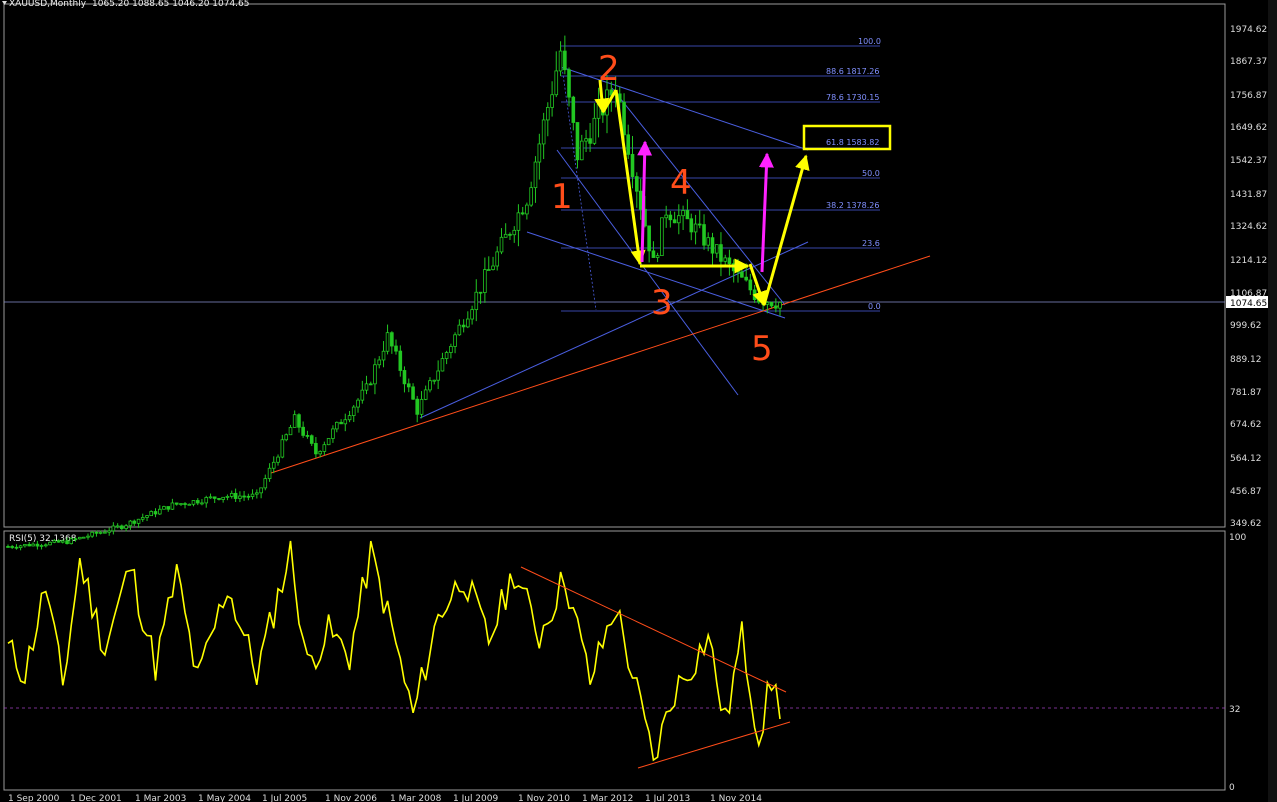 Image resolution: width=1277 pixels, height=802 pixels. What do you see at coordinates (1246, 459) in the screenshot?
I see `price-tick-13: 564.12` at bounding box center [1246, 459].